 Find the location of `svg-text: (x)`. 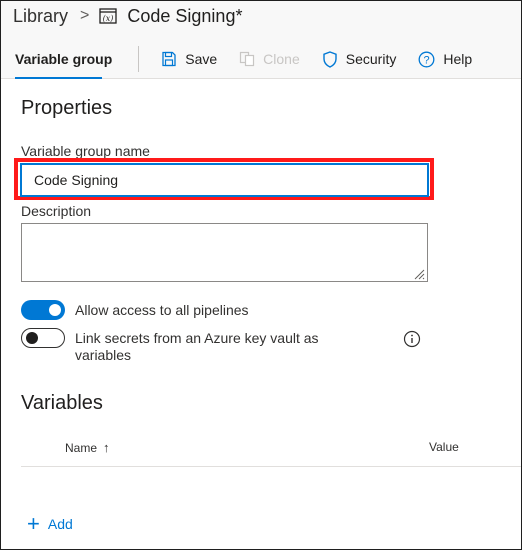

svg-text: (x) is located at coordinates (108, 18).